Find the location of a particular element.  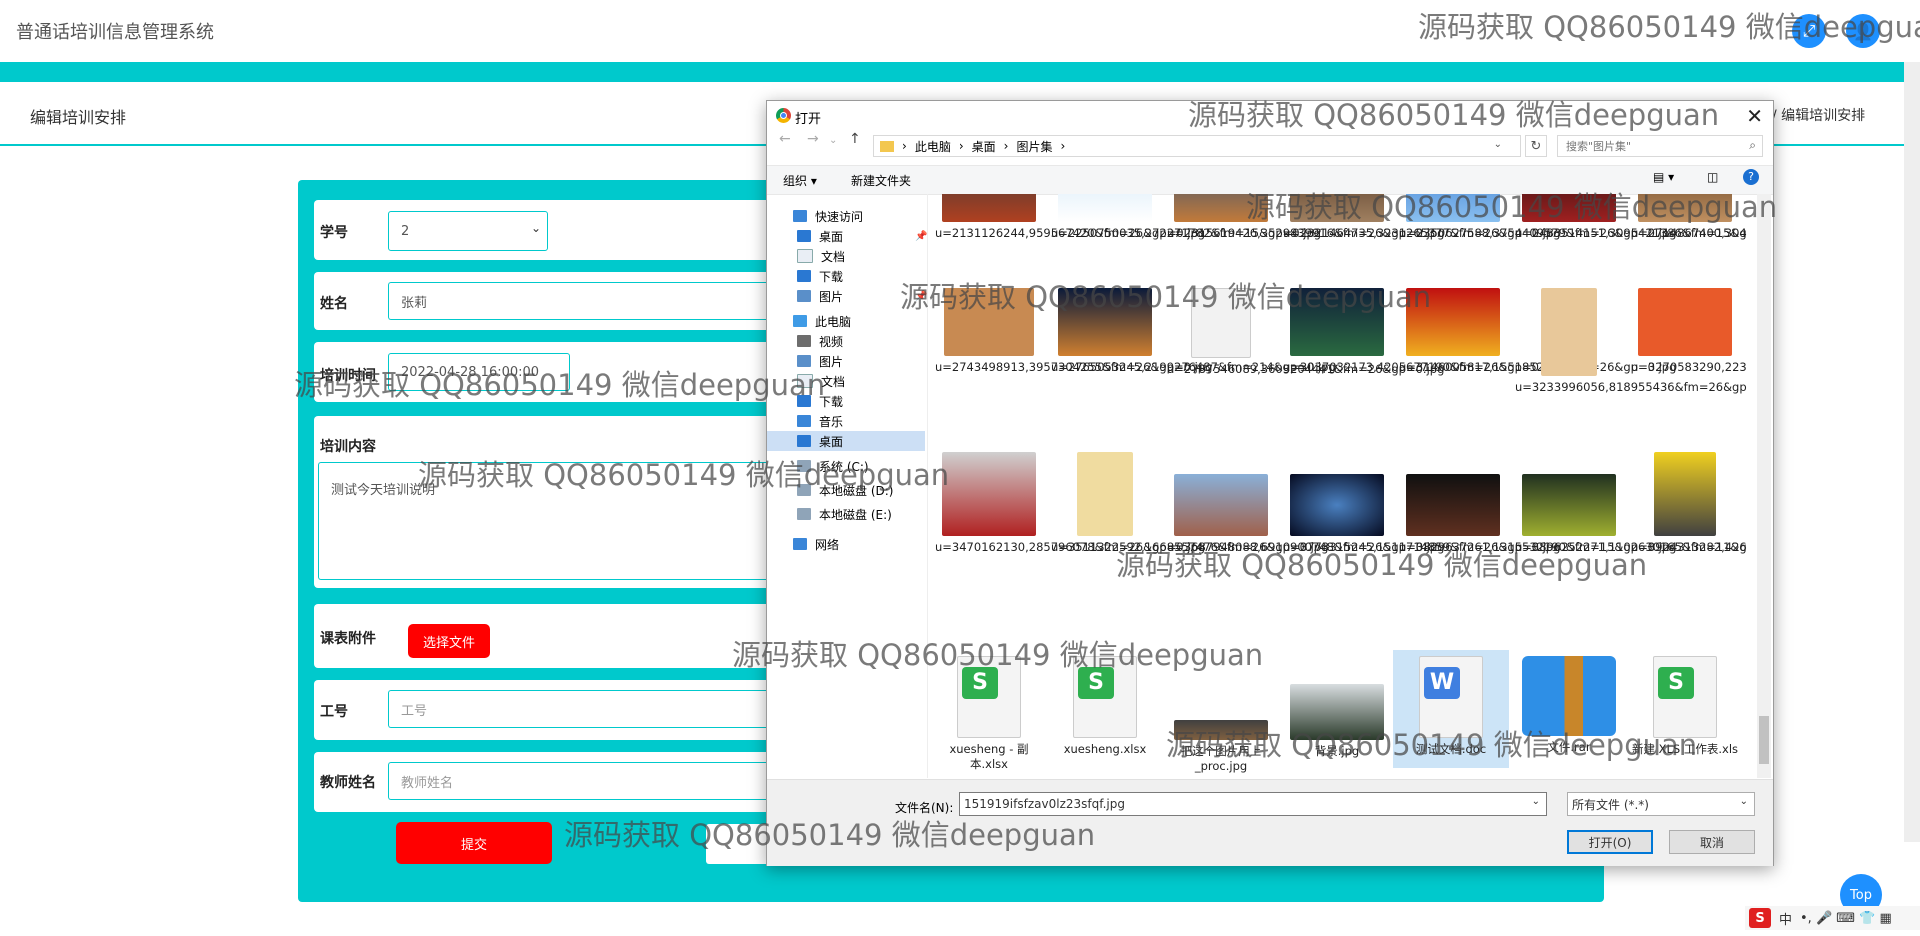

staff-id-field: 工号 is located at coordinates (586, 709).